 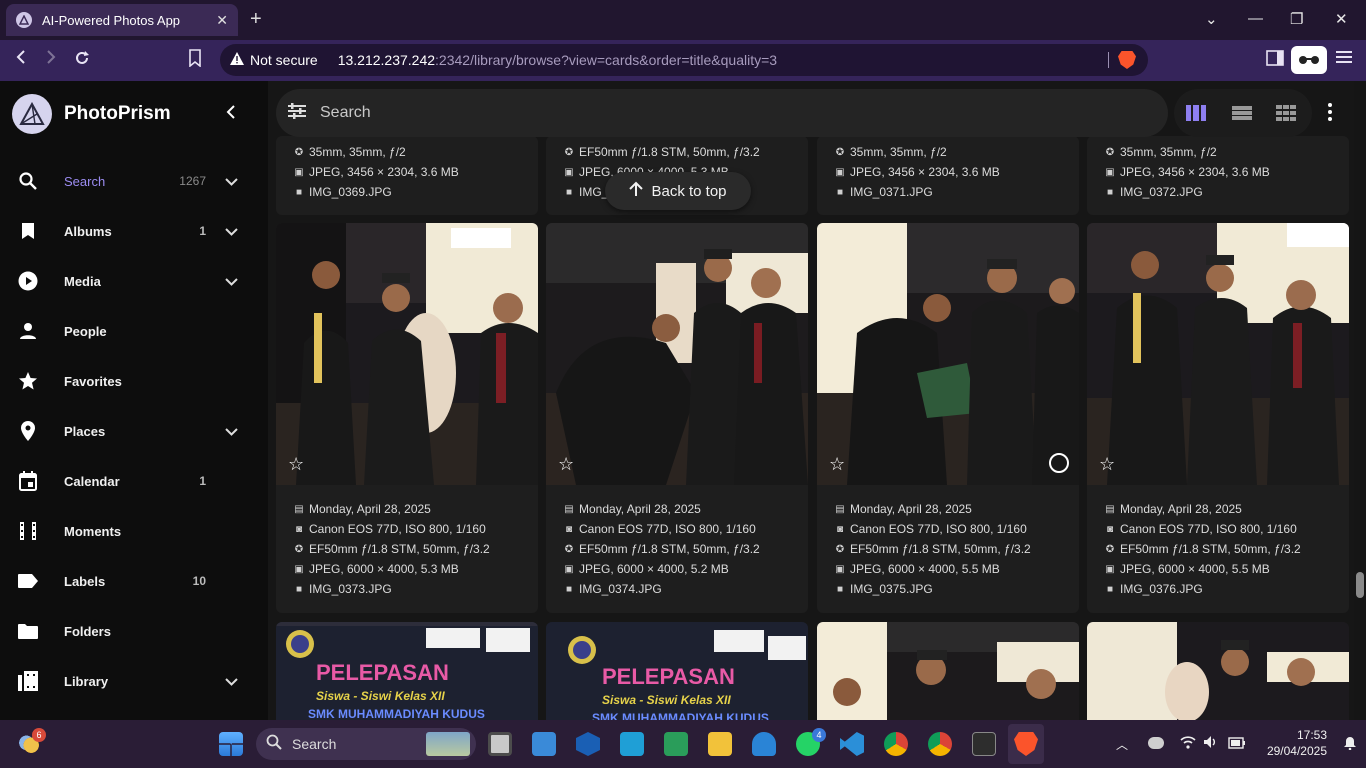 I want to click on browser-tab: AI-Powered Photos App ✕, so click(x=122, y=20).